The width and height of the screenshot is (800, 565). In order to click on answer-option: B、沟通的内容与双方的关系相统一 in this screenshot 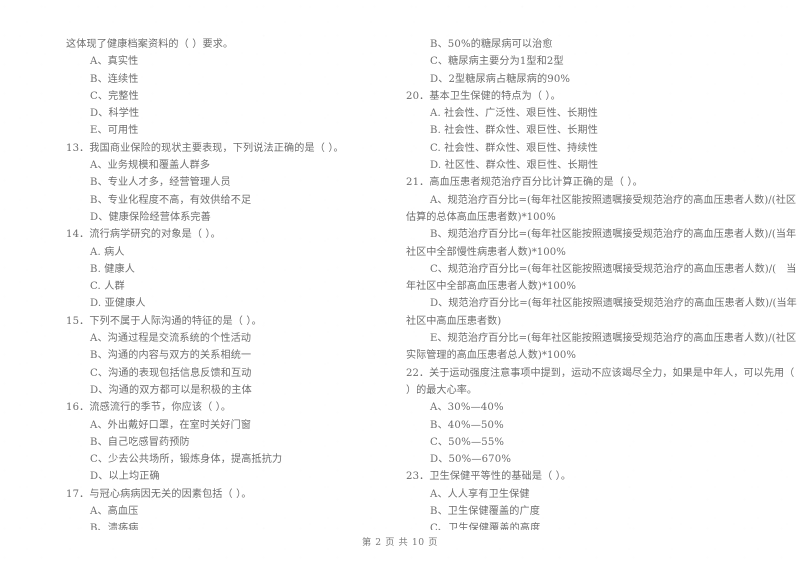, I will do `click(171, 356)`.